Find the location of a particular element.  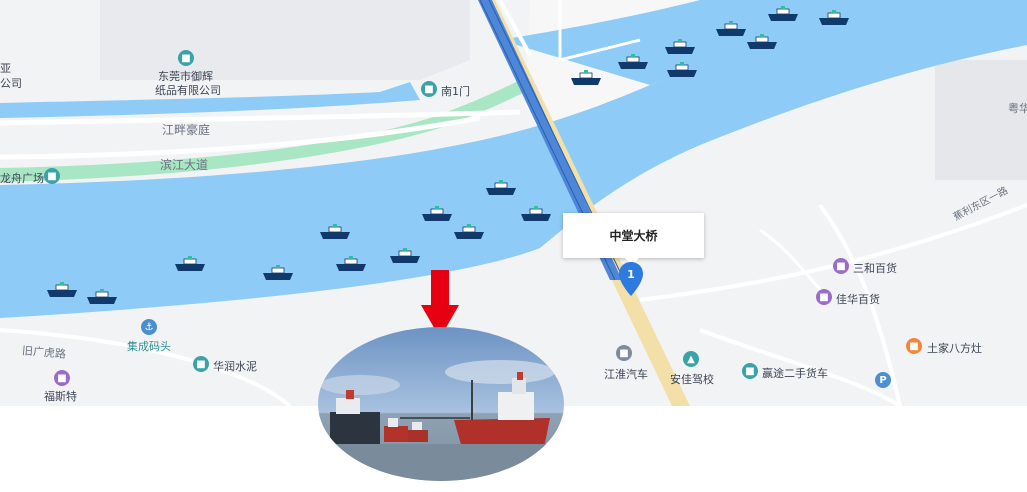

label-left-edge-2: 公司 is located at coordinates (11, 83).